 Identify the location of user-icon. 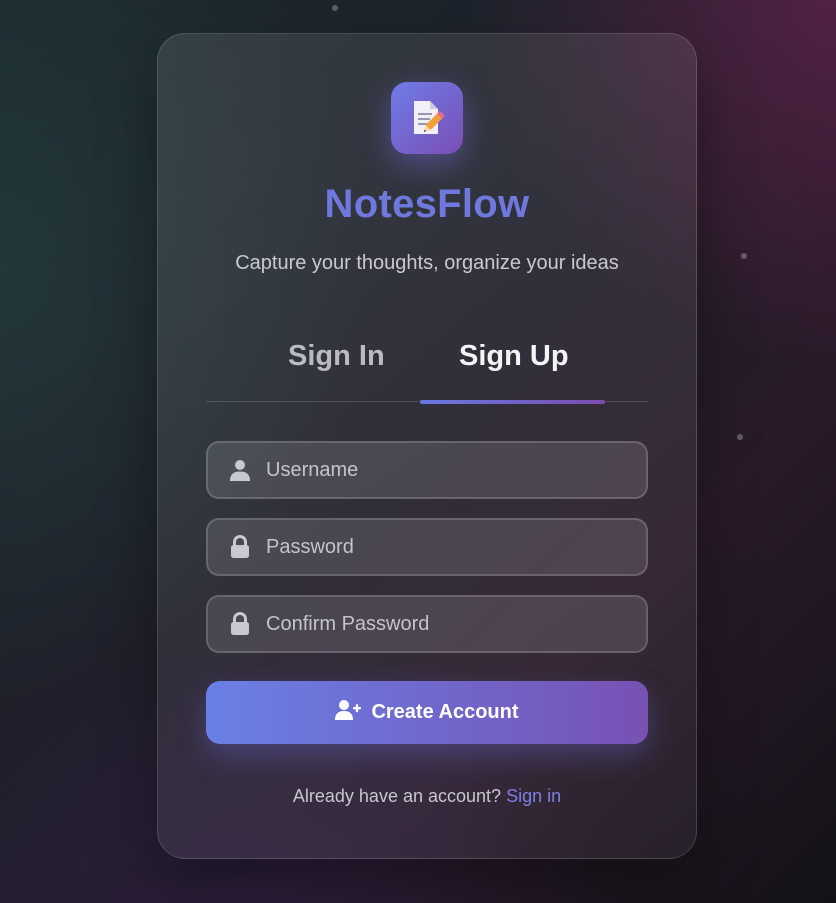
(240, 470).